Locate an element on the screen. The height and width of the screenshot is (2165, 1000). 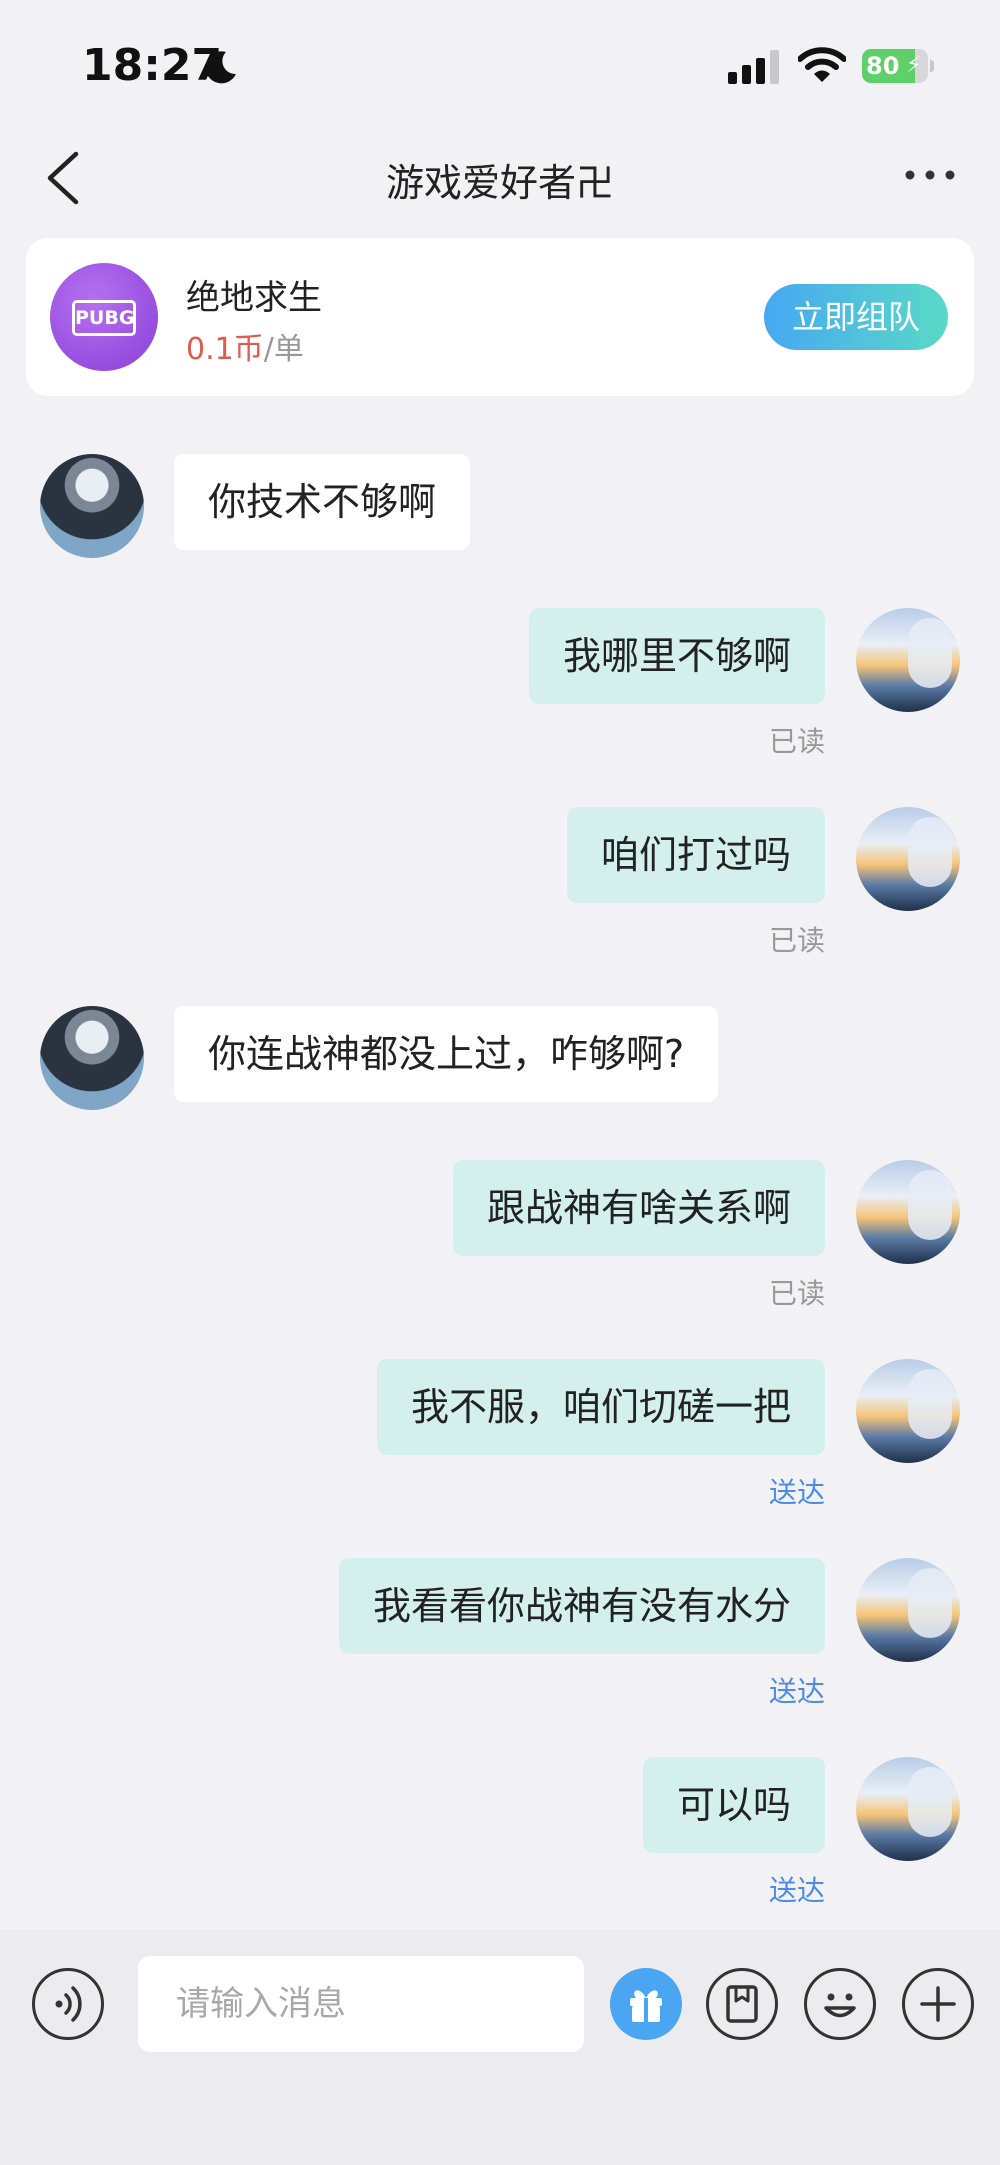
charging-bolt-icon: ⚡ is located at coordinates (914, 65).